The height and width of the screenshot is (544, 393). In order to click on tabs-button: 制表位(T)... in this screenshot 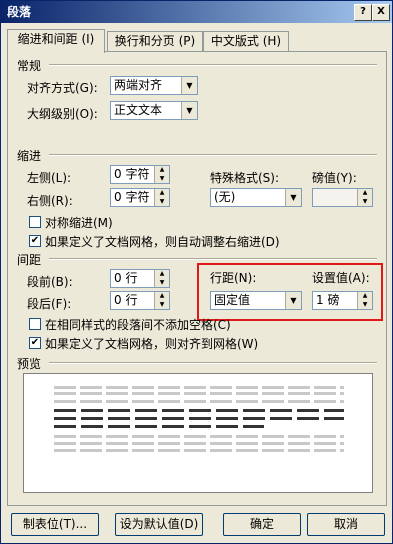, I will do `click(55, 524)`.